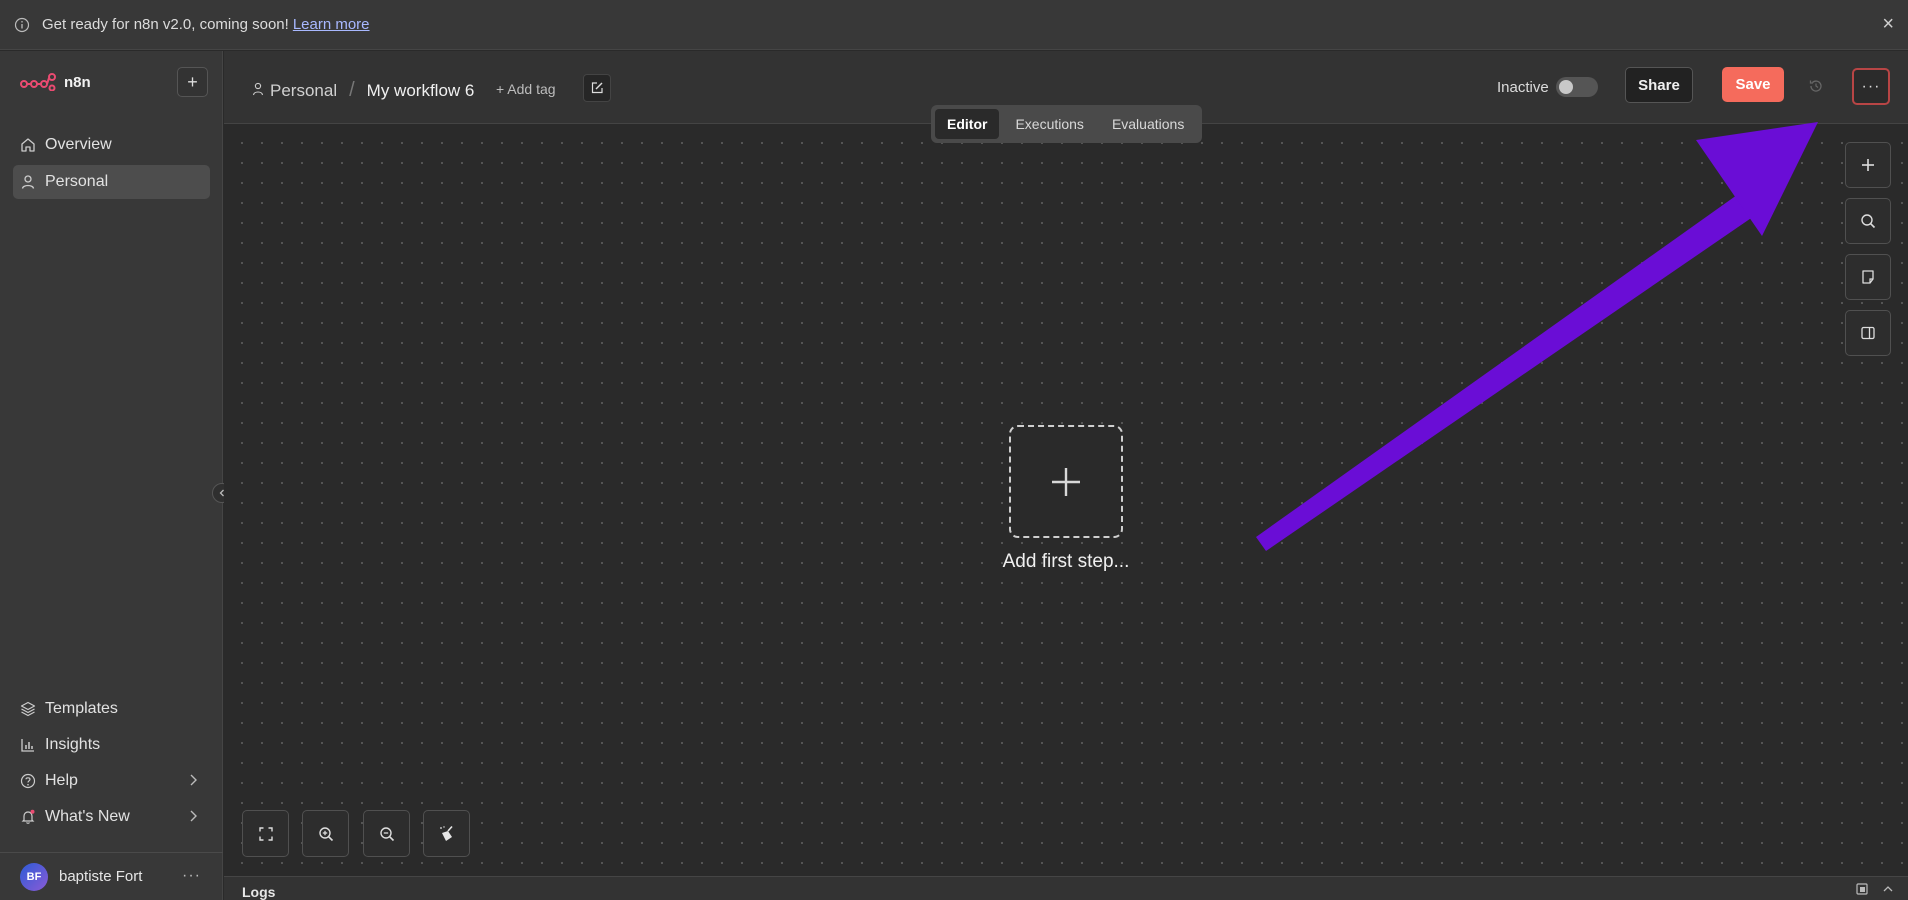  Describe the element at coordinates (363, 90) in the screenshot. I see `breadcrumb: Personal / My workflow 6` at that location.